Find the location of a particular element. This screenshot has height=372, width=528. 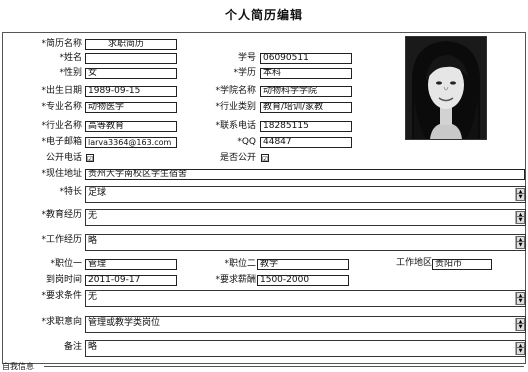

gender-label: *性别 is located at coordinates (70, 73).